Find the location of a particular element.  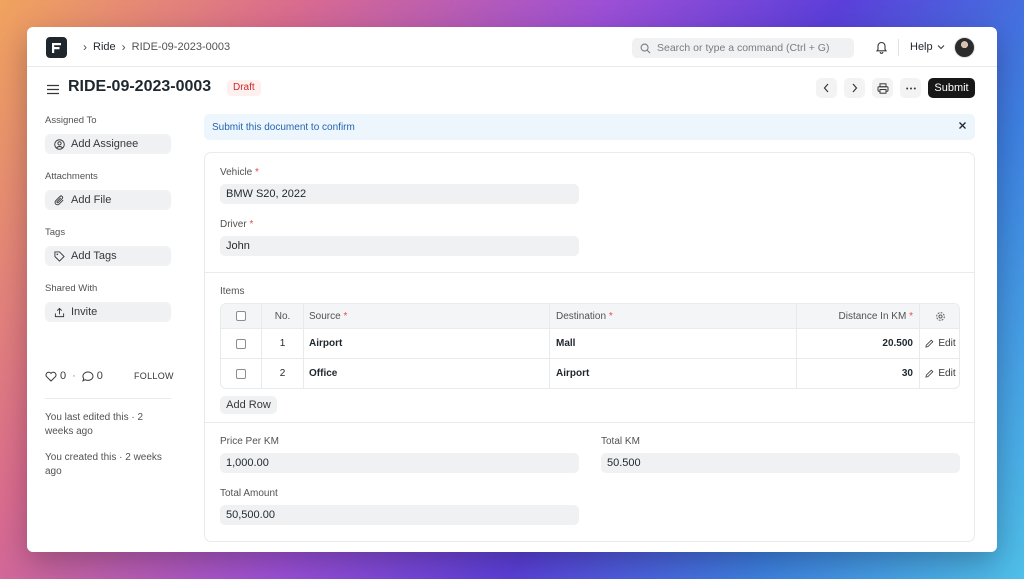

more-actions-button is located at coordinates (910, 88).